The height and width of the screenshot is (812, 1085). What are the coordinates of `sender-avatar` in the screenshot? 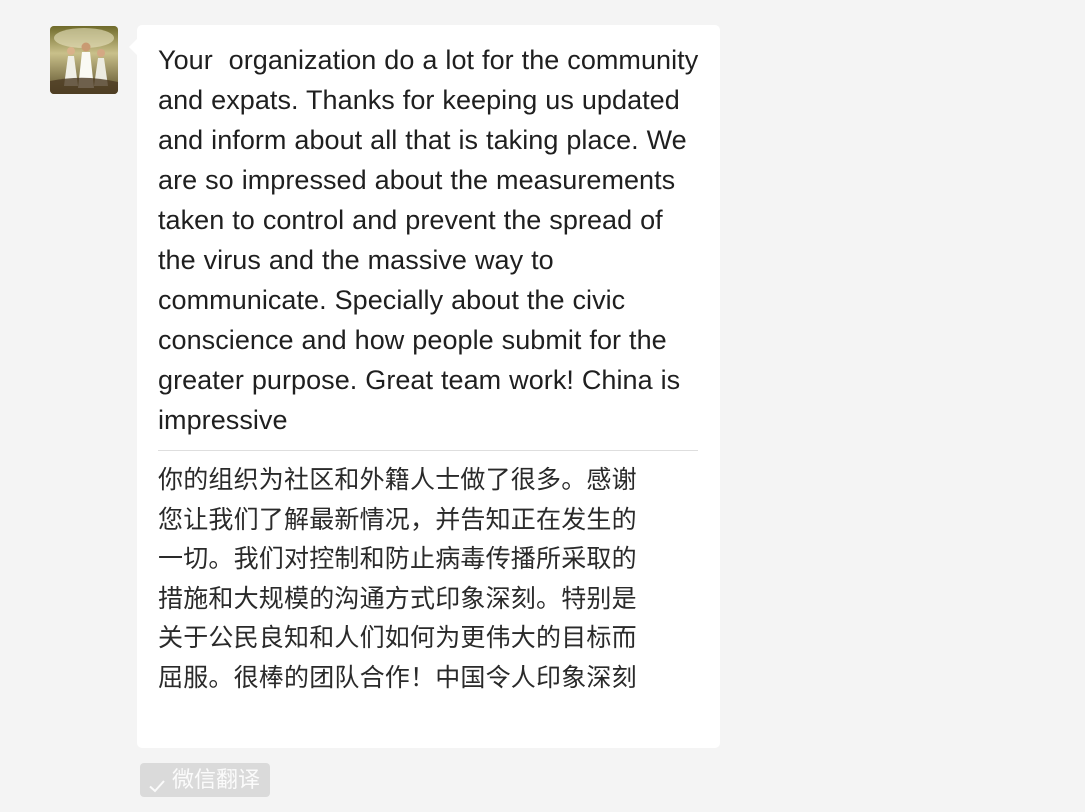 It's located at (84, 60).